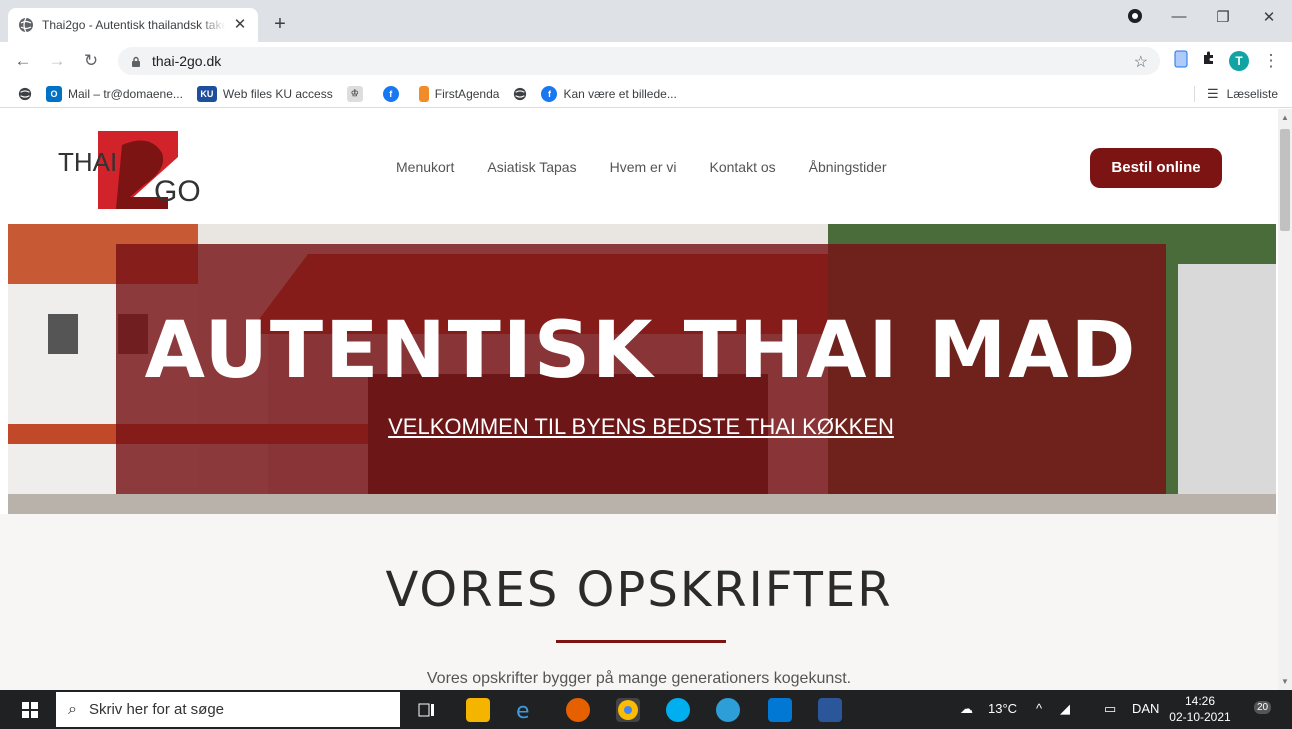 The width and height of the screenshot is (1292, 729). I want to click on page-scrollbar: ▲ ▼, so click(1285, 399).